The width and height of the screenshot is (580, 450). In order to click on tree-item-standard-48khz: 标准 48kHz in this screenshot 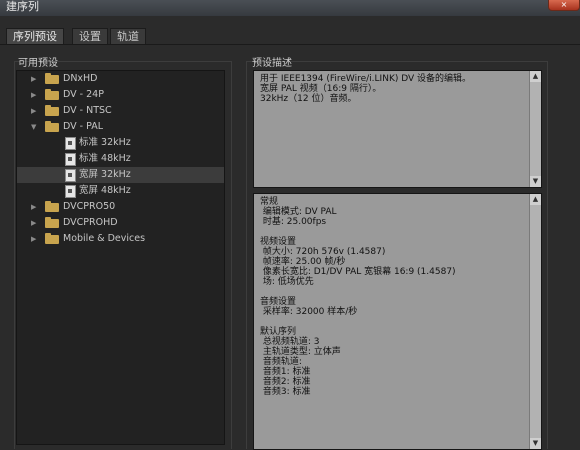, I will do `click(120, 159)`.